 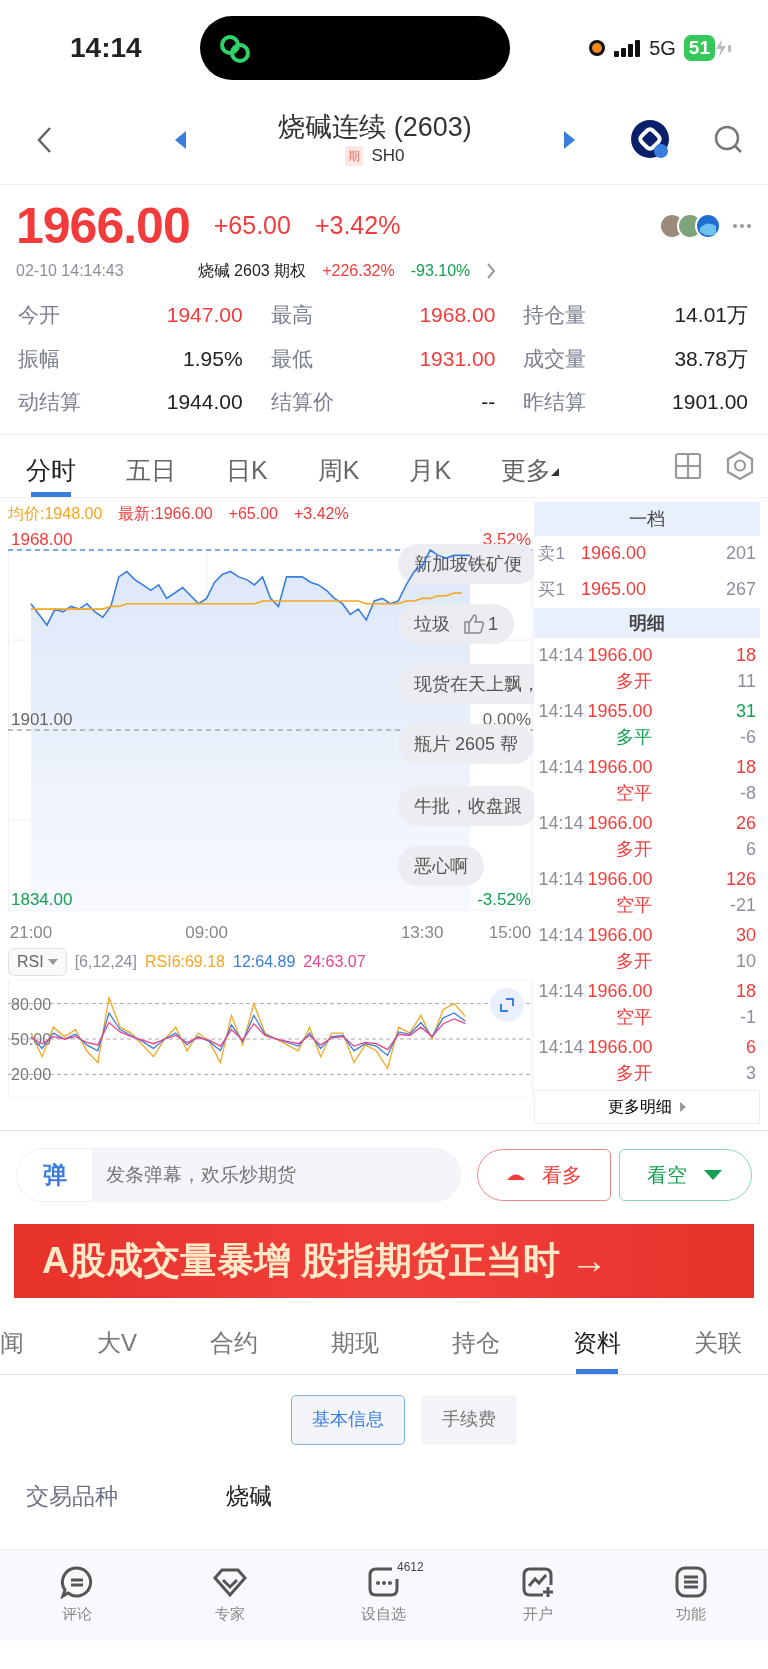 I want to click on chevron-right-icon, so click(x=491, y=271).